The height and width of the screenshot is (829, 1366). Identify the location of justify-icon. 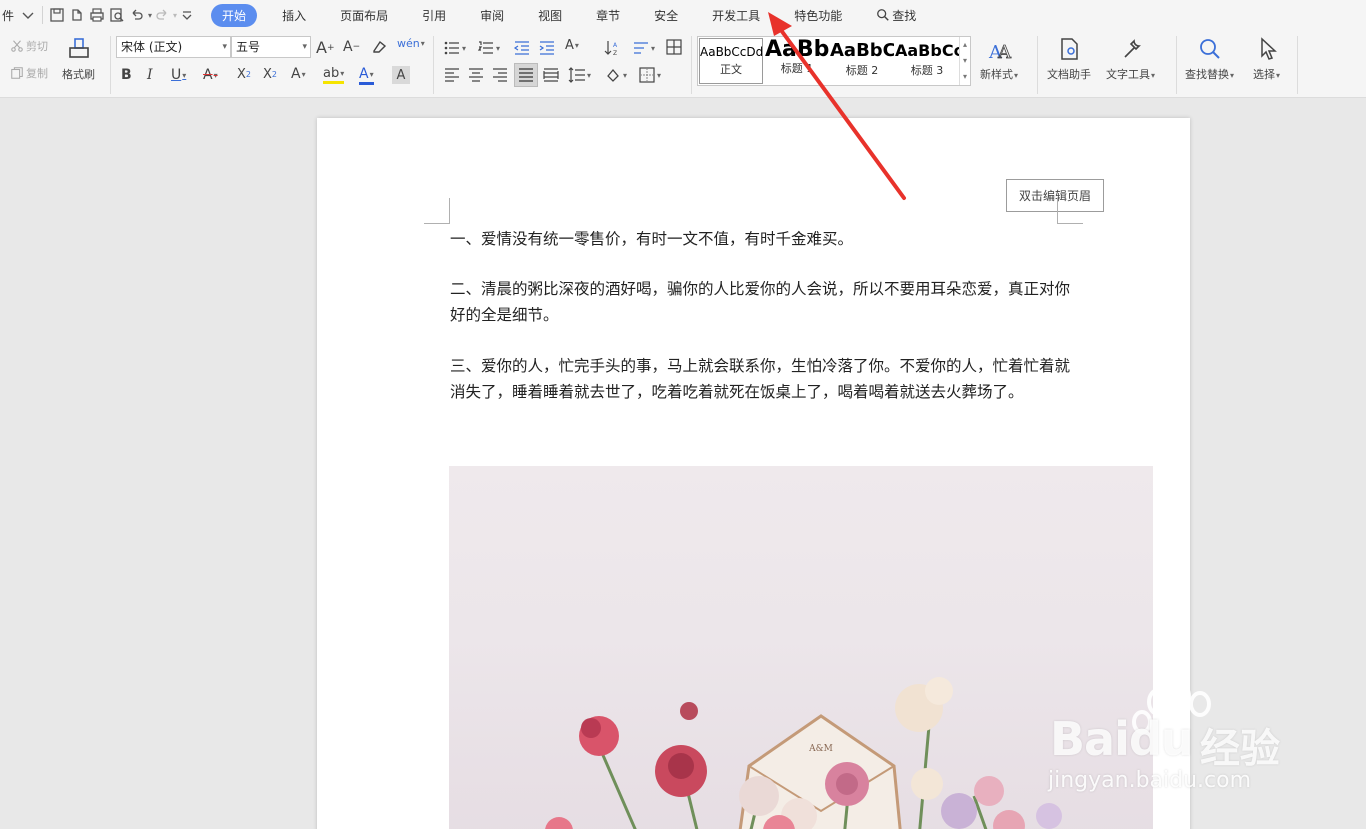
(526, 75).